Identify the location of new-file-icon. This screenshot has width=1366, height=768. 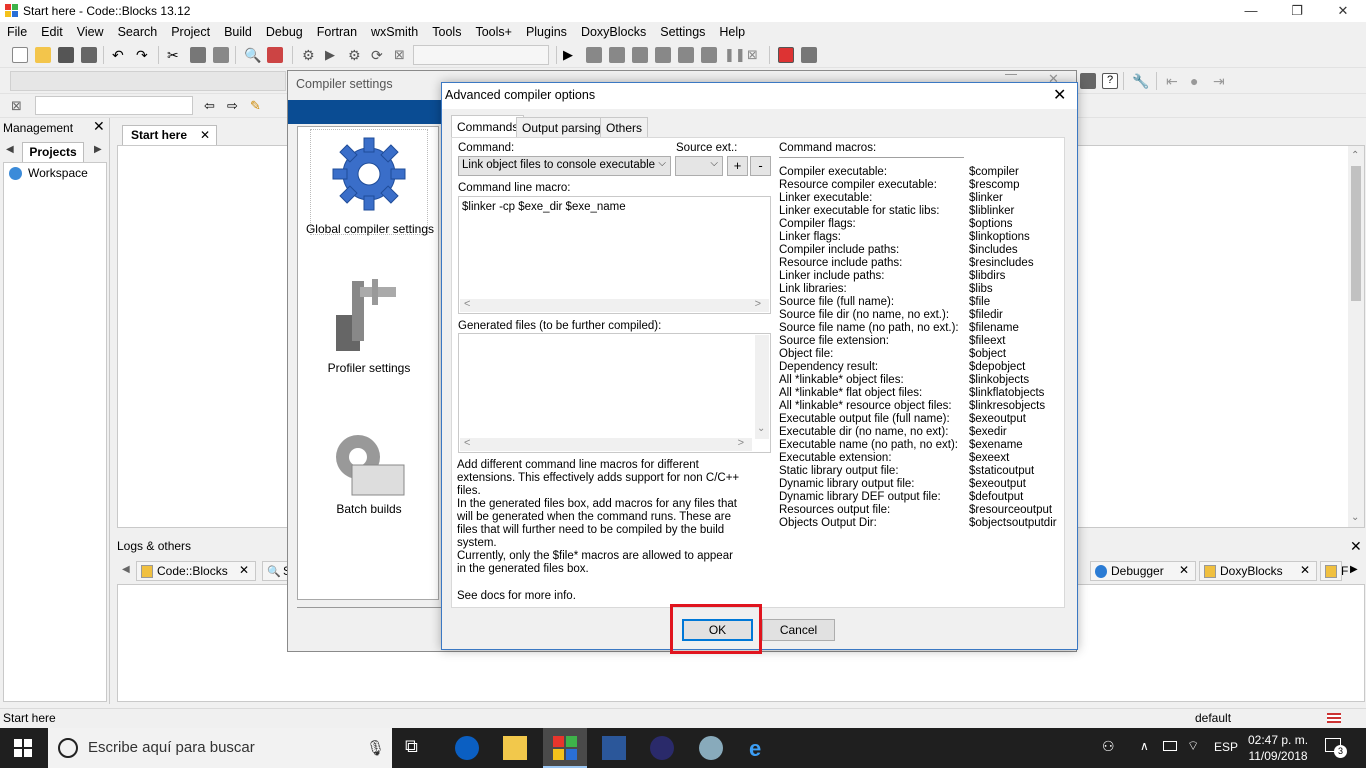
(20, 55).